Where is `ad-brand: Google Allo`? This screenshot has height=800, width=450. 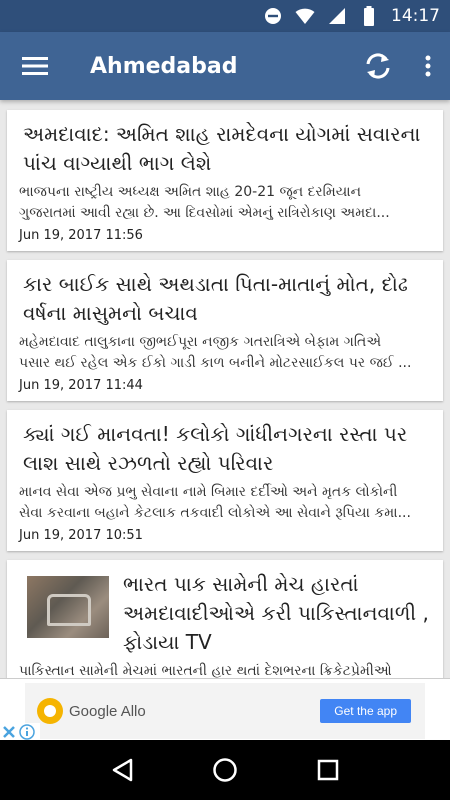 ad-brand: Google Allo is located at coordinates (107, 711).